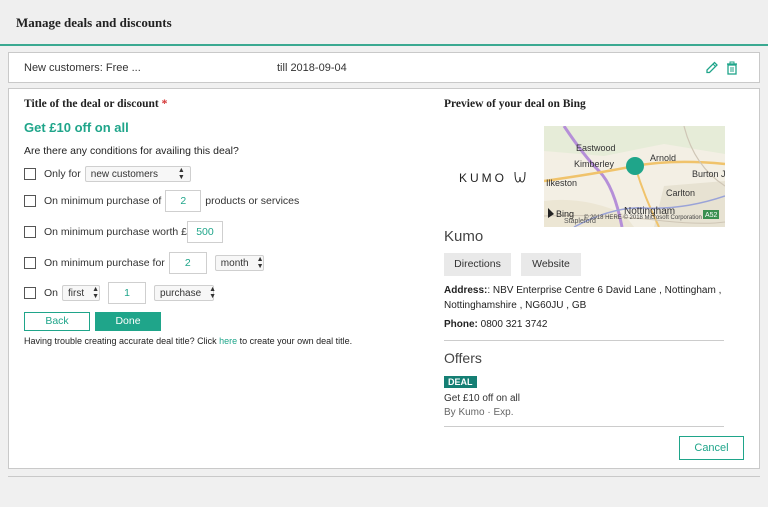 The height and width of the screenshot is (507, 768). Describe the element at coordinates (30, 293) in the screenshot. I see `checkbox-on` at that location.